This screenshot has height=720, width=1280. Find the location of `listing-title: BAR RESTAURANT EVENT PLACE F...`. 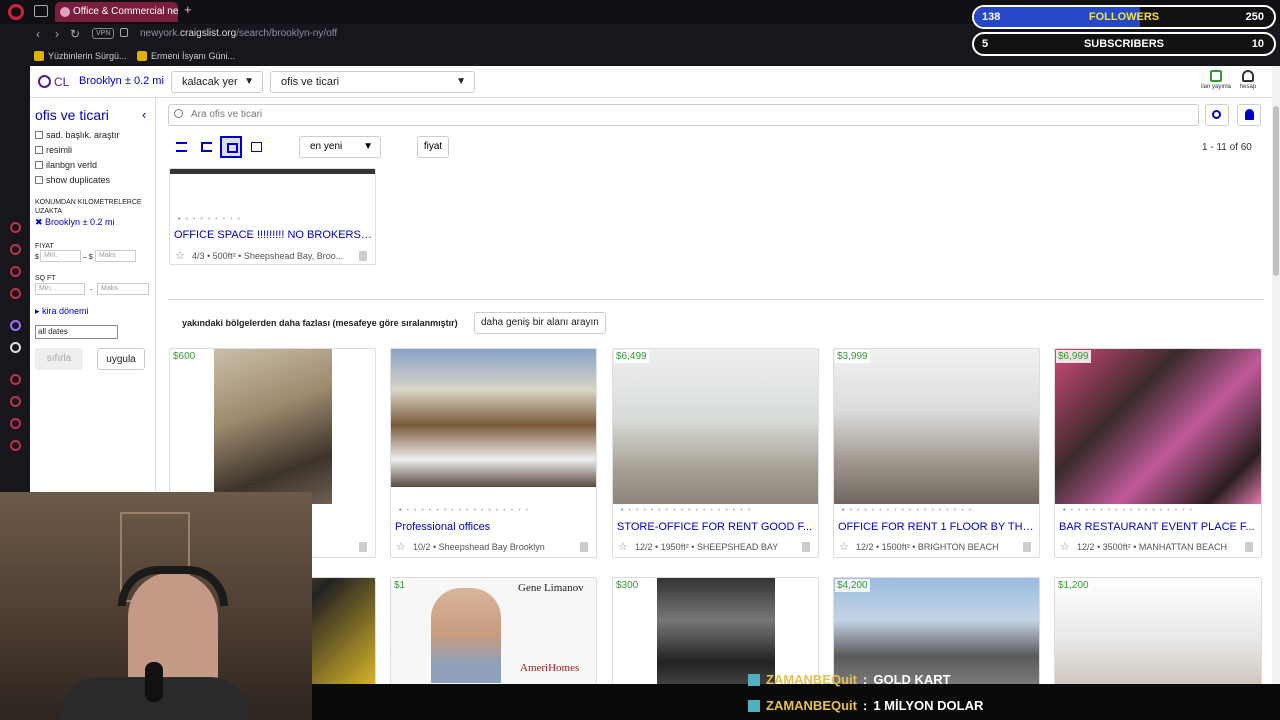

listing-title: BAR RESTAURANT EVENT PLACE F... is located at coordinates (1158, 527).